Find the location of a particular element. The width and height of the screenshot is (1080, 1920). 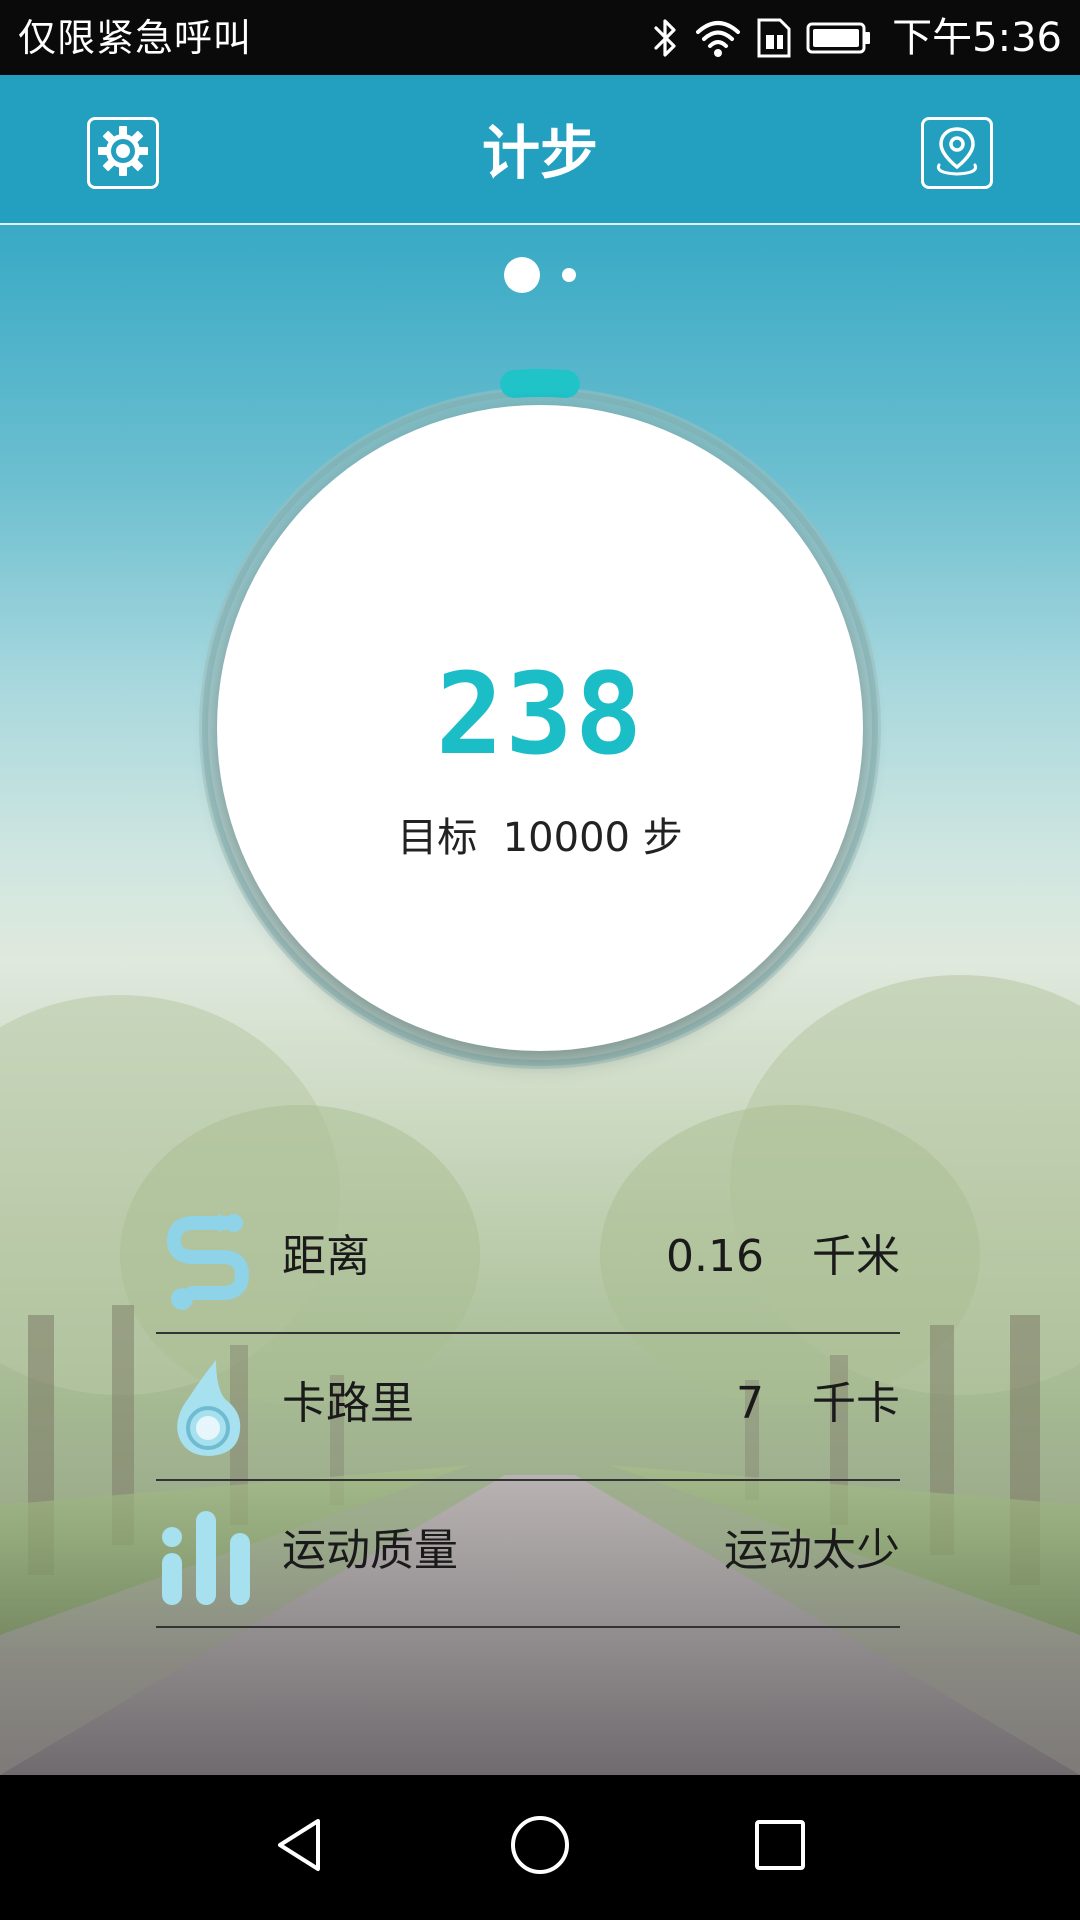

stat-label-activity-quality: 运动质量 is located at coordinates (370, 1550).